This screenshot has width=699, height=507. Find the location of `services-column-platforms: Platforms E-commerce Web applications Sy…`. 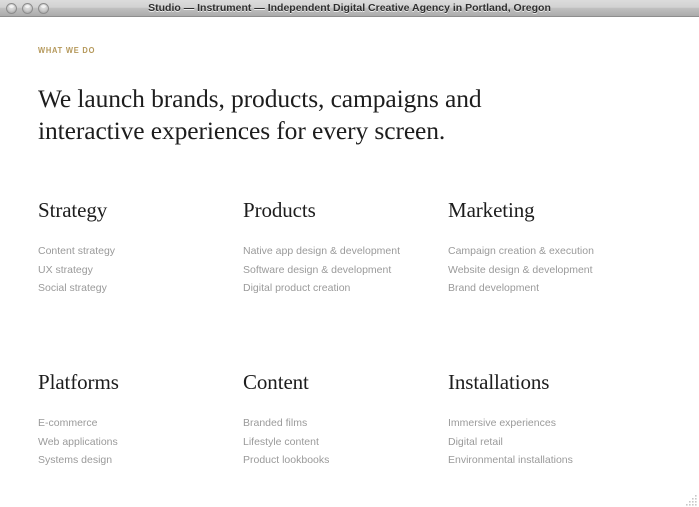

services-column-platforms: Platforms E-commerce Web applications Sy… is located at coordinates (140, 383).